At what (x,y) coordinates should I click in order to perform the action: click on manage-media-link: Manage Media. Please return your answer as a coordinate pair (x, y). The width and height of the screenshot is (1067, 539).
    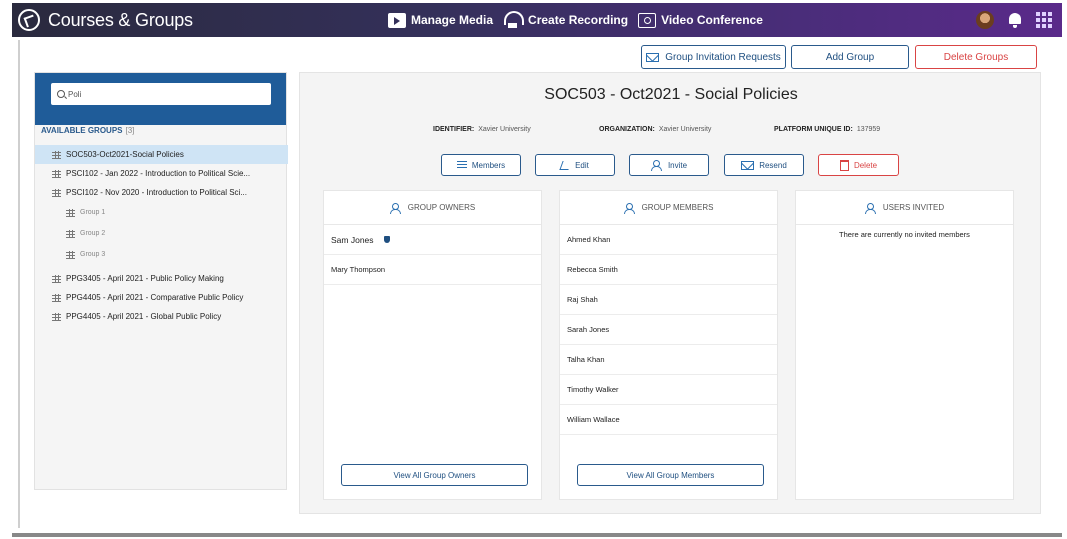
    Looking at the image, I should click on (441, 20).